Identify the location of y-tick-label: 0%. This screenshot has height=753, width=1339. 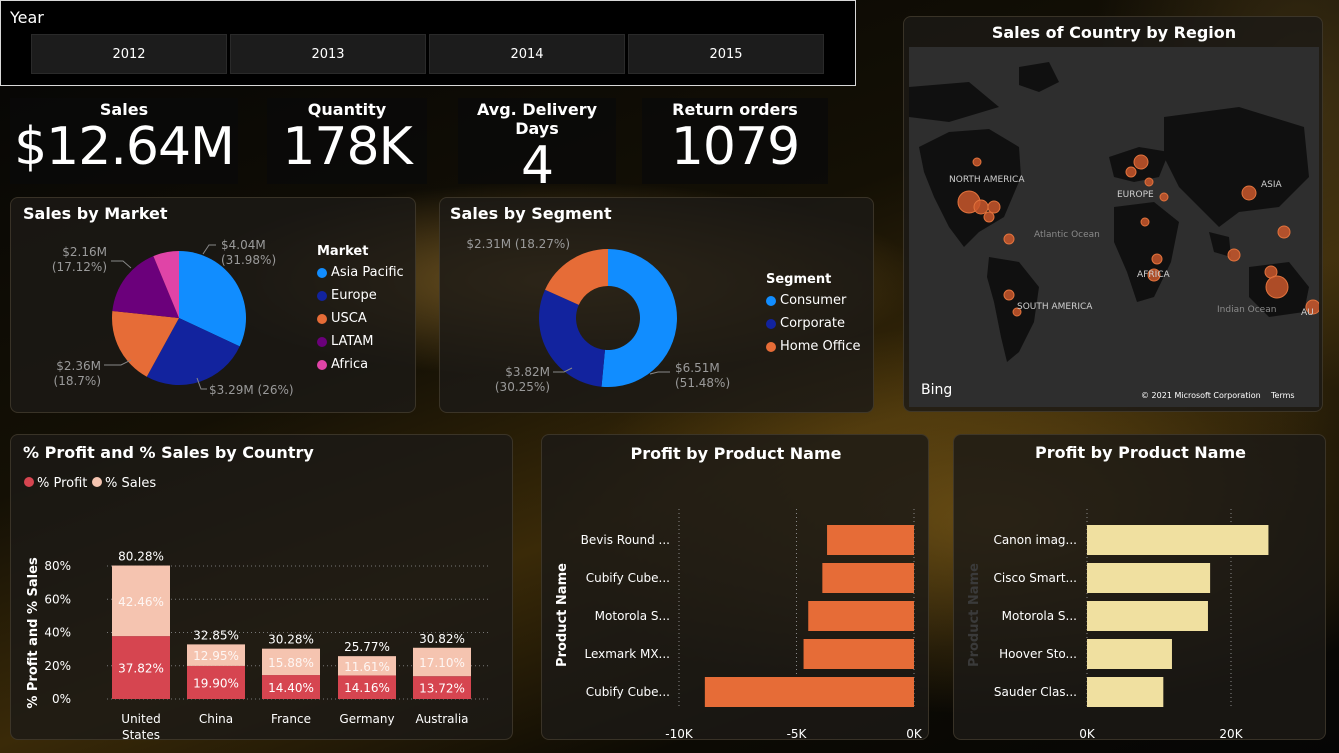
(61, 699).